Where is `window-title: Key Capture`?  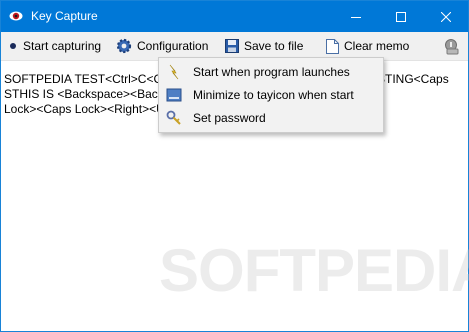
window-title: Key Capture is located at coordinates (64, 16).